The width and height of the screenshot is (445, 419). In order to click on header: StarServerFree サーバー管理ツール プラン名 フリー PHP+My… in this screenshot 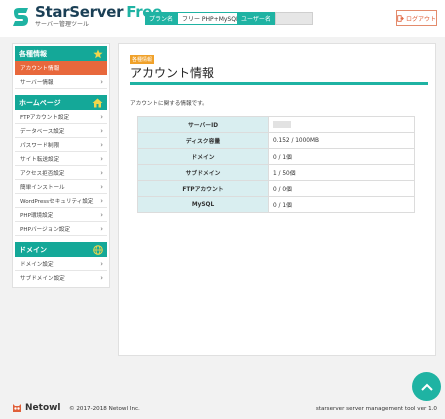, I will do `click(222, 18)`.